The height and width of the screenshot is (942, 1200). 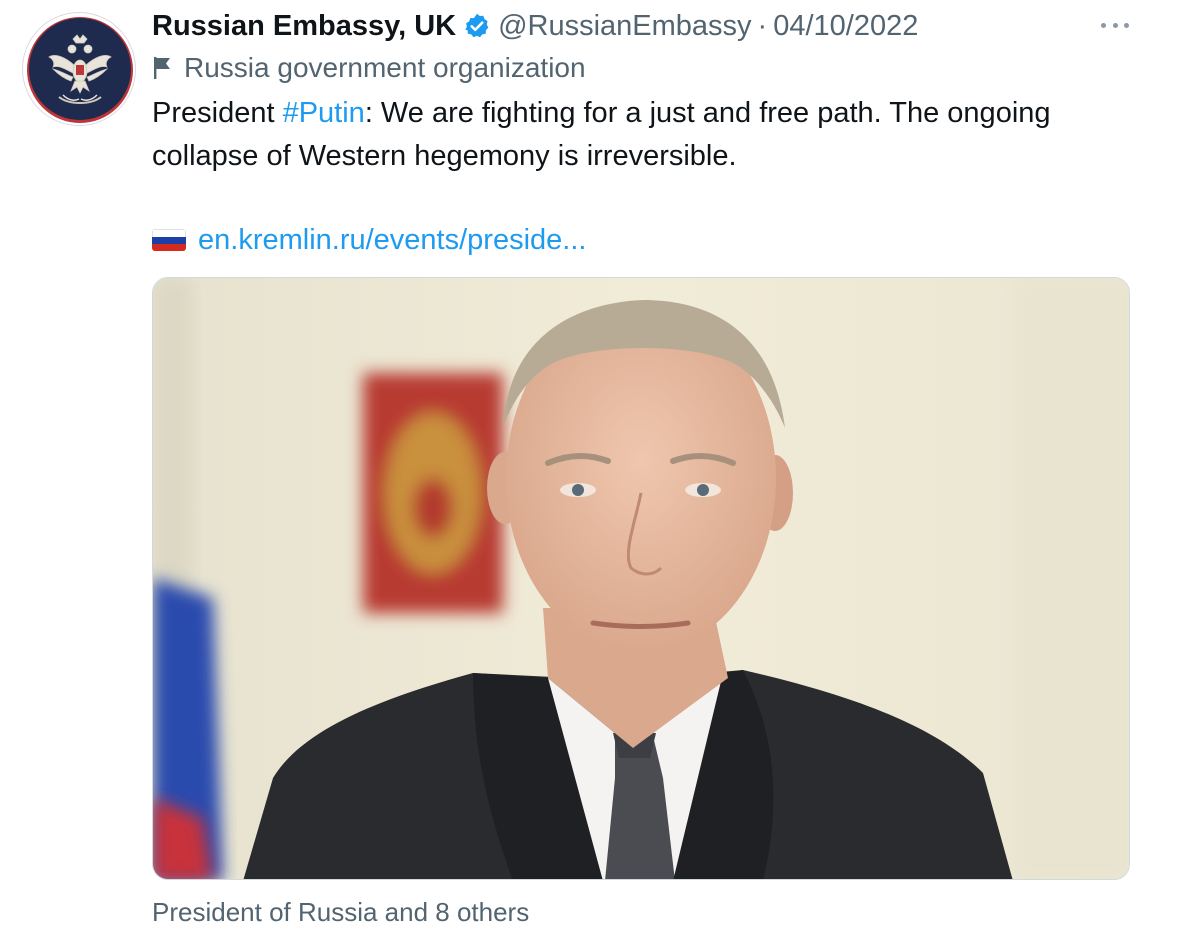 I want to click on tweet-date: 04/10/2022, so click(x=845, y=26).